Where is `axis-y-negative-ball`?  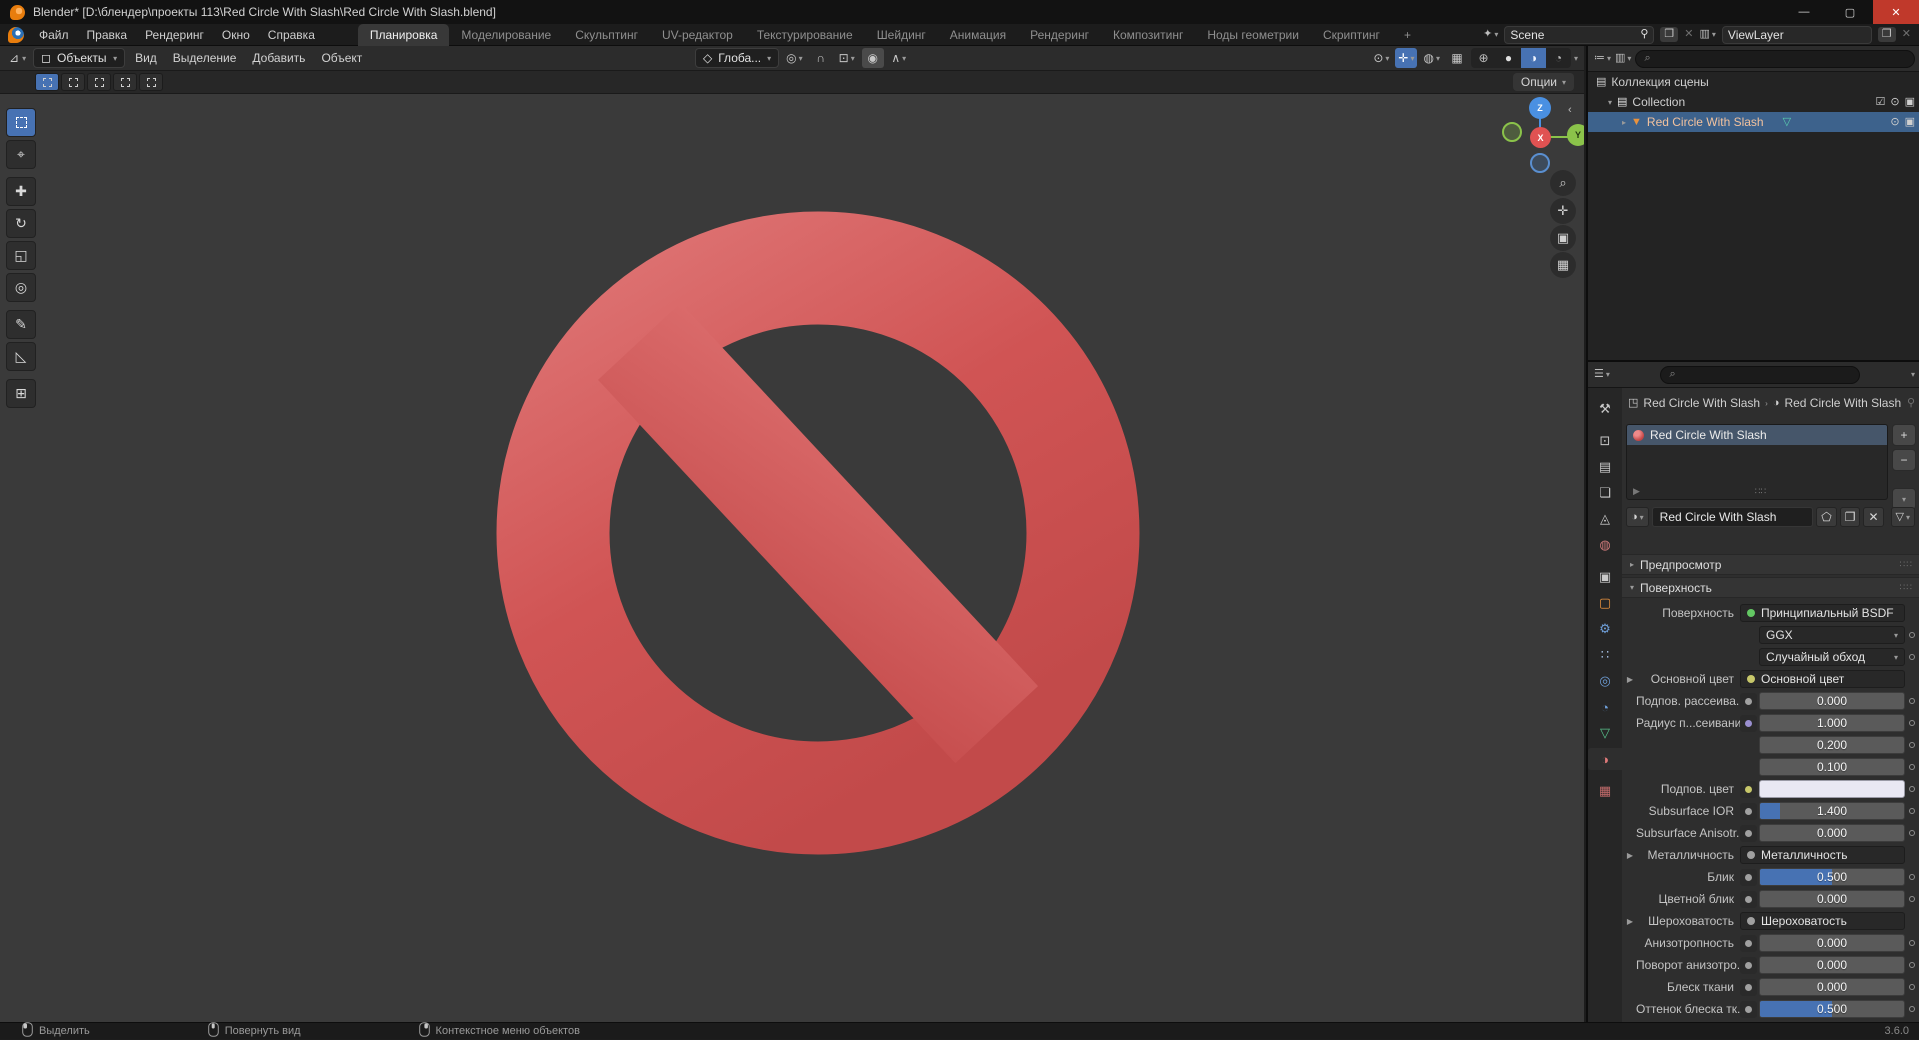 axis-y-negative-ball is located at coordinates (1512, 132).